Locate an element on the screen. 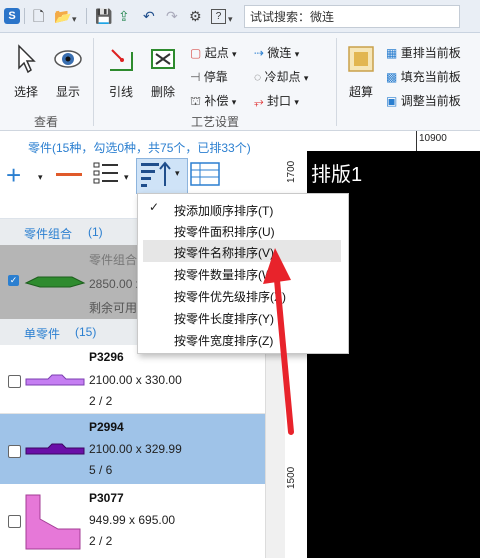 The height and width of the screenshot is (559, 480). start-point-label: 起点 is located at coordinates (216, 53).